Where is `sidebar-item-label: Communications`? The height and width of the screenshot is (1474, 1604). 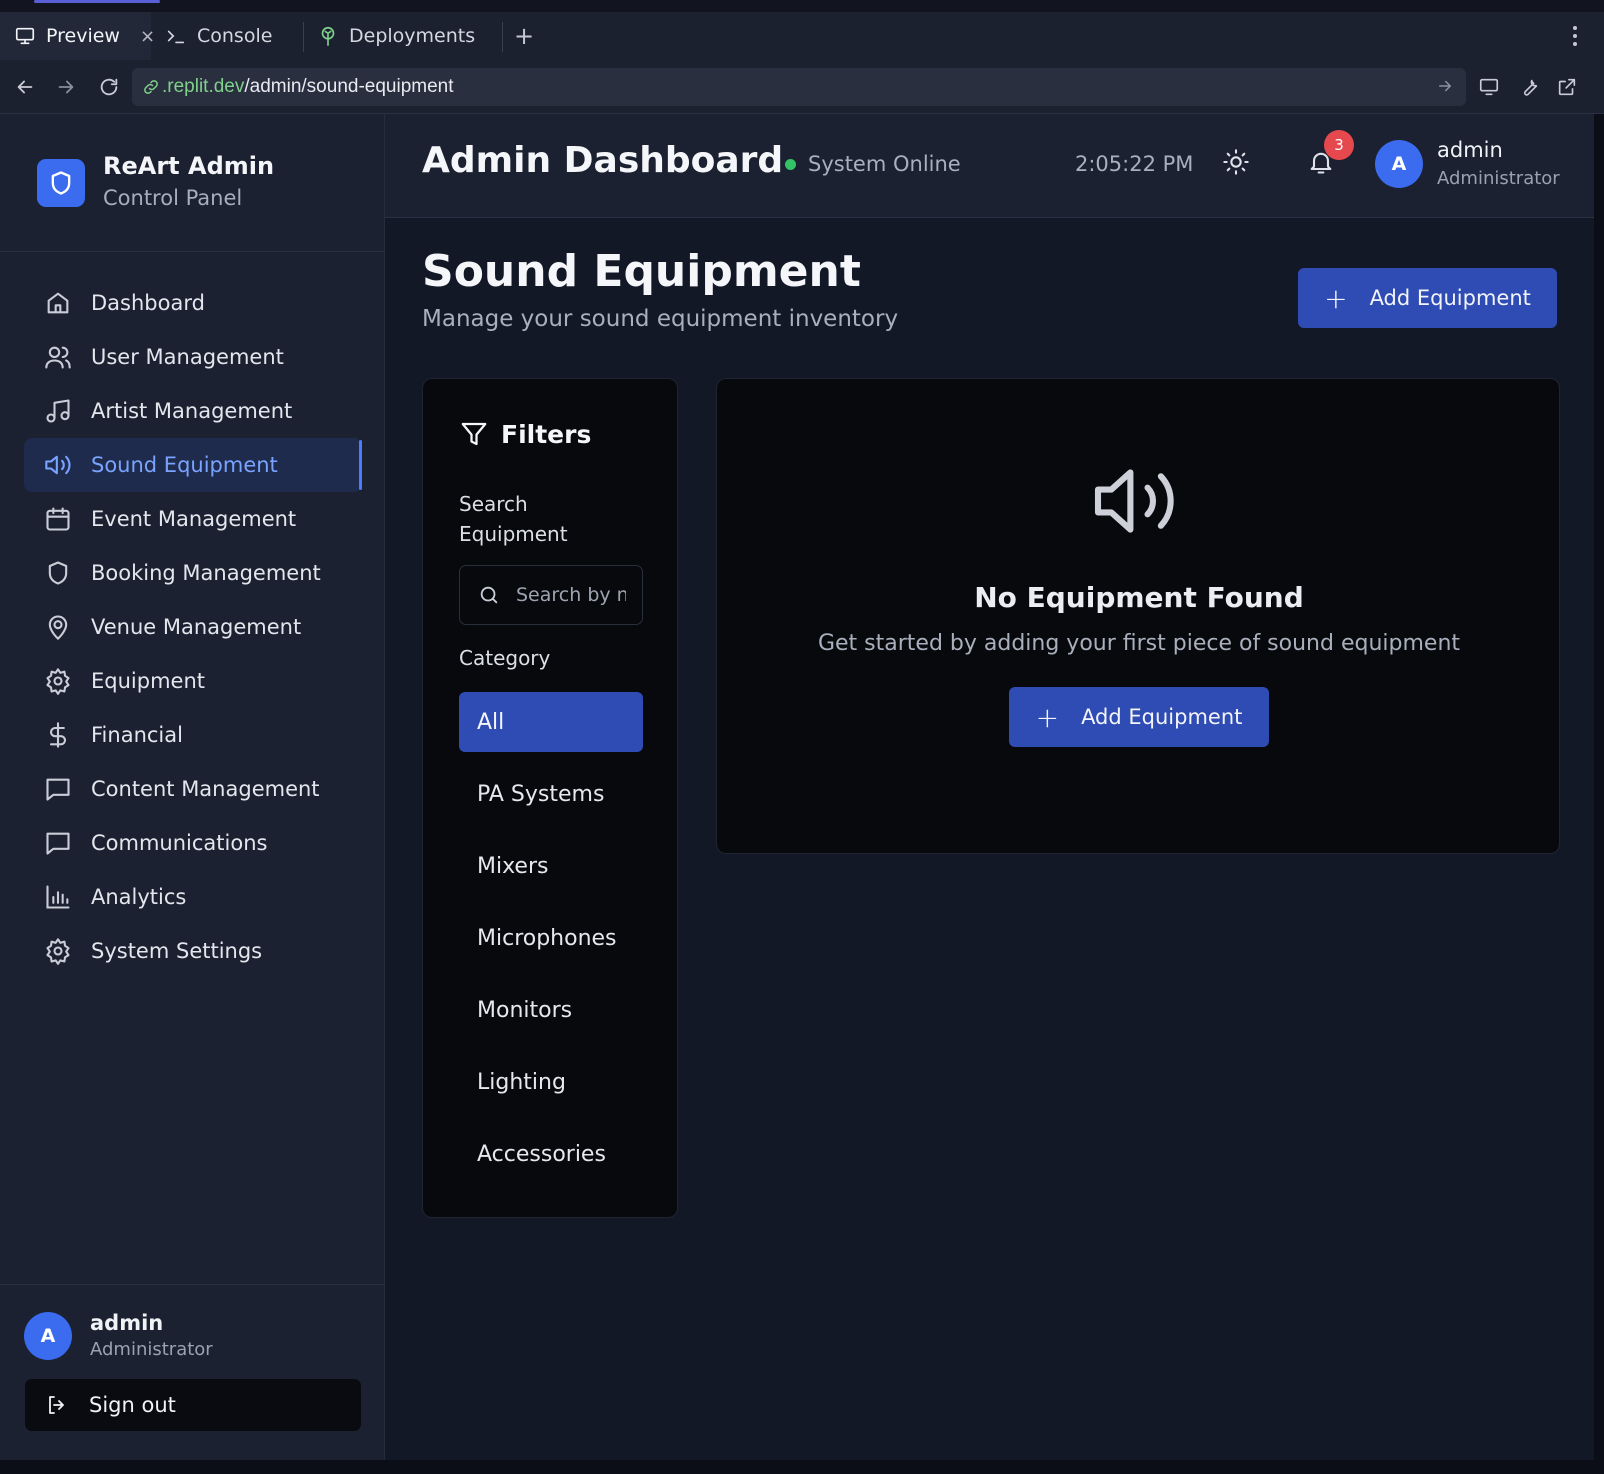
sidebar-item-label: Communications is located at coordinates (179, 843).